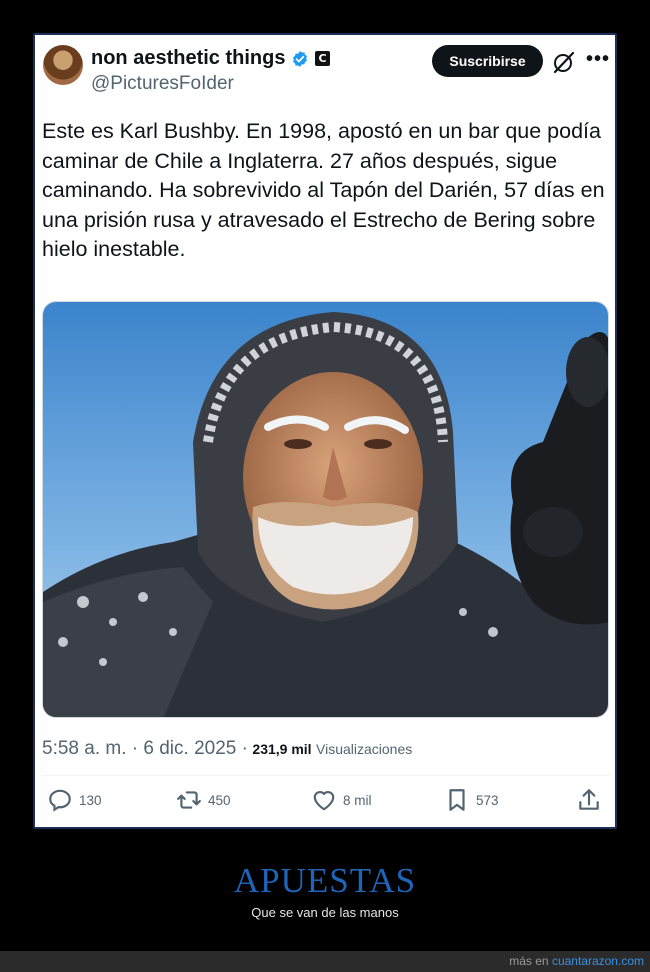 The width and height of the screenshot is (650, 972). I want to click on verified-check-icon, so click(300, 59).